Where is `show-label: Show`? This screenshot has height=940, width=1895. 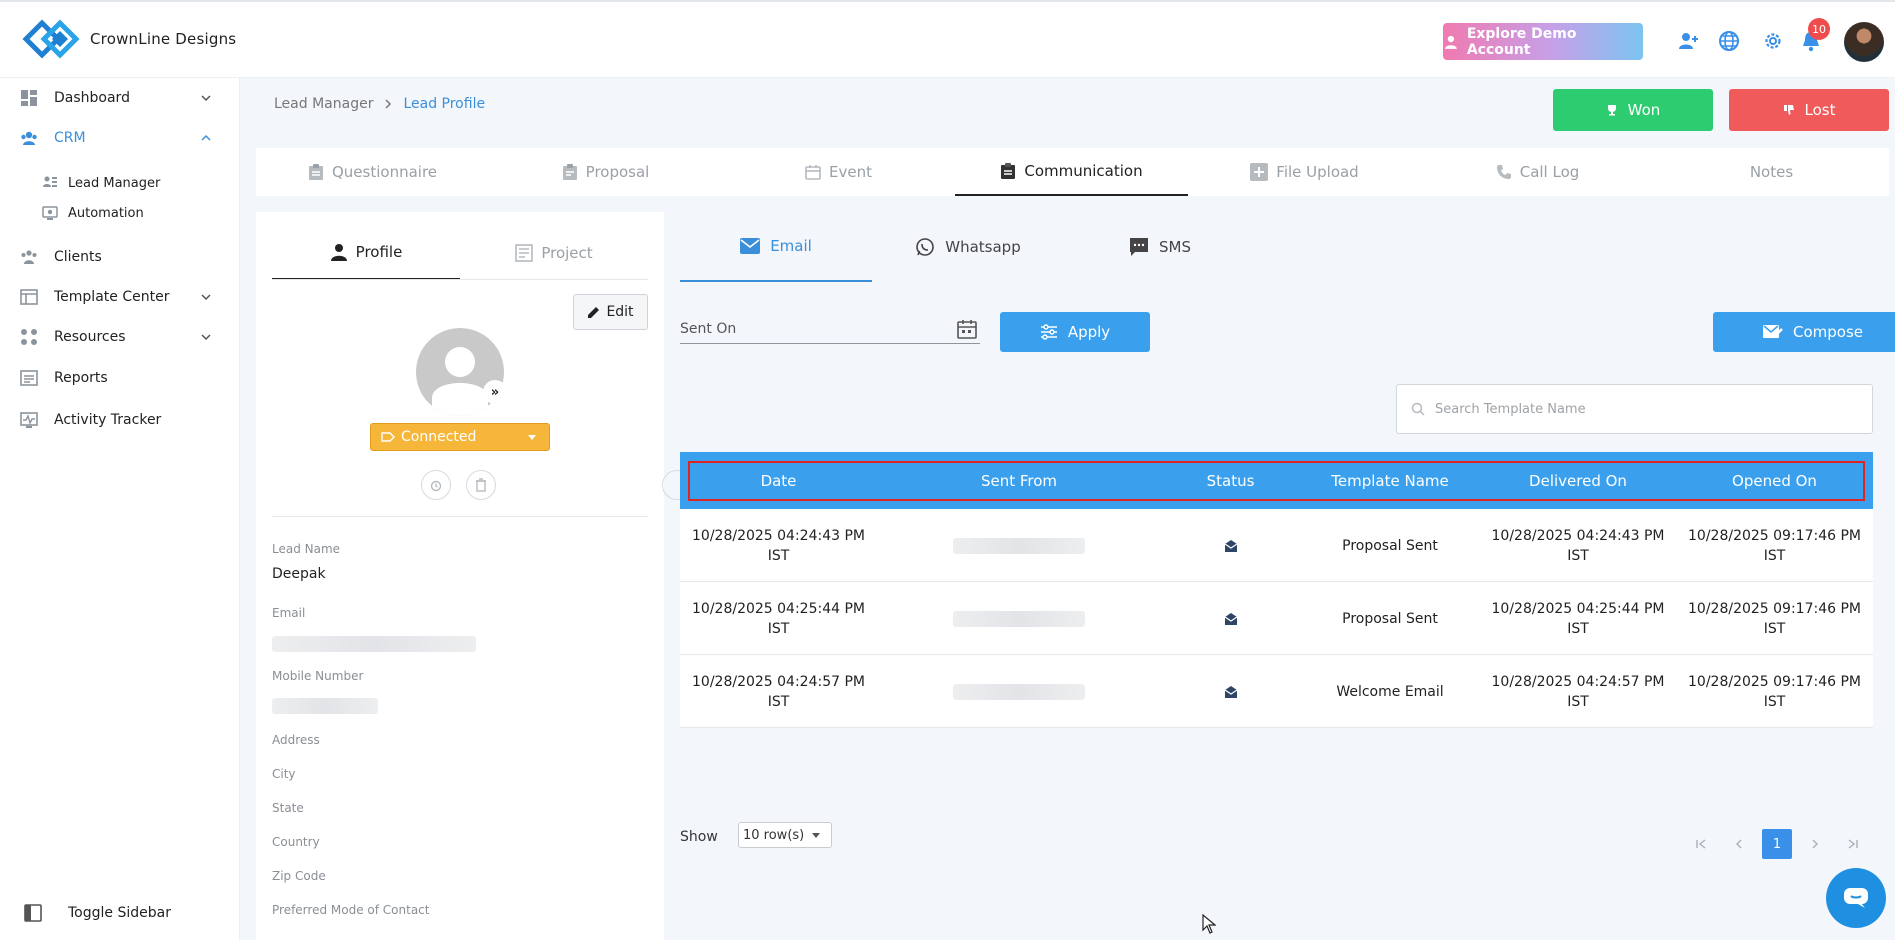
show-label: Show is located at coordinates (699, 837).